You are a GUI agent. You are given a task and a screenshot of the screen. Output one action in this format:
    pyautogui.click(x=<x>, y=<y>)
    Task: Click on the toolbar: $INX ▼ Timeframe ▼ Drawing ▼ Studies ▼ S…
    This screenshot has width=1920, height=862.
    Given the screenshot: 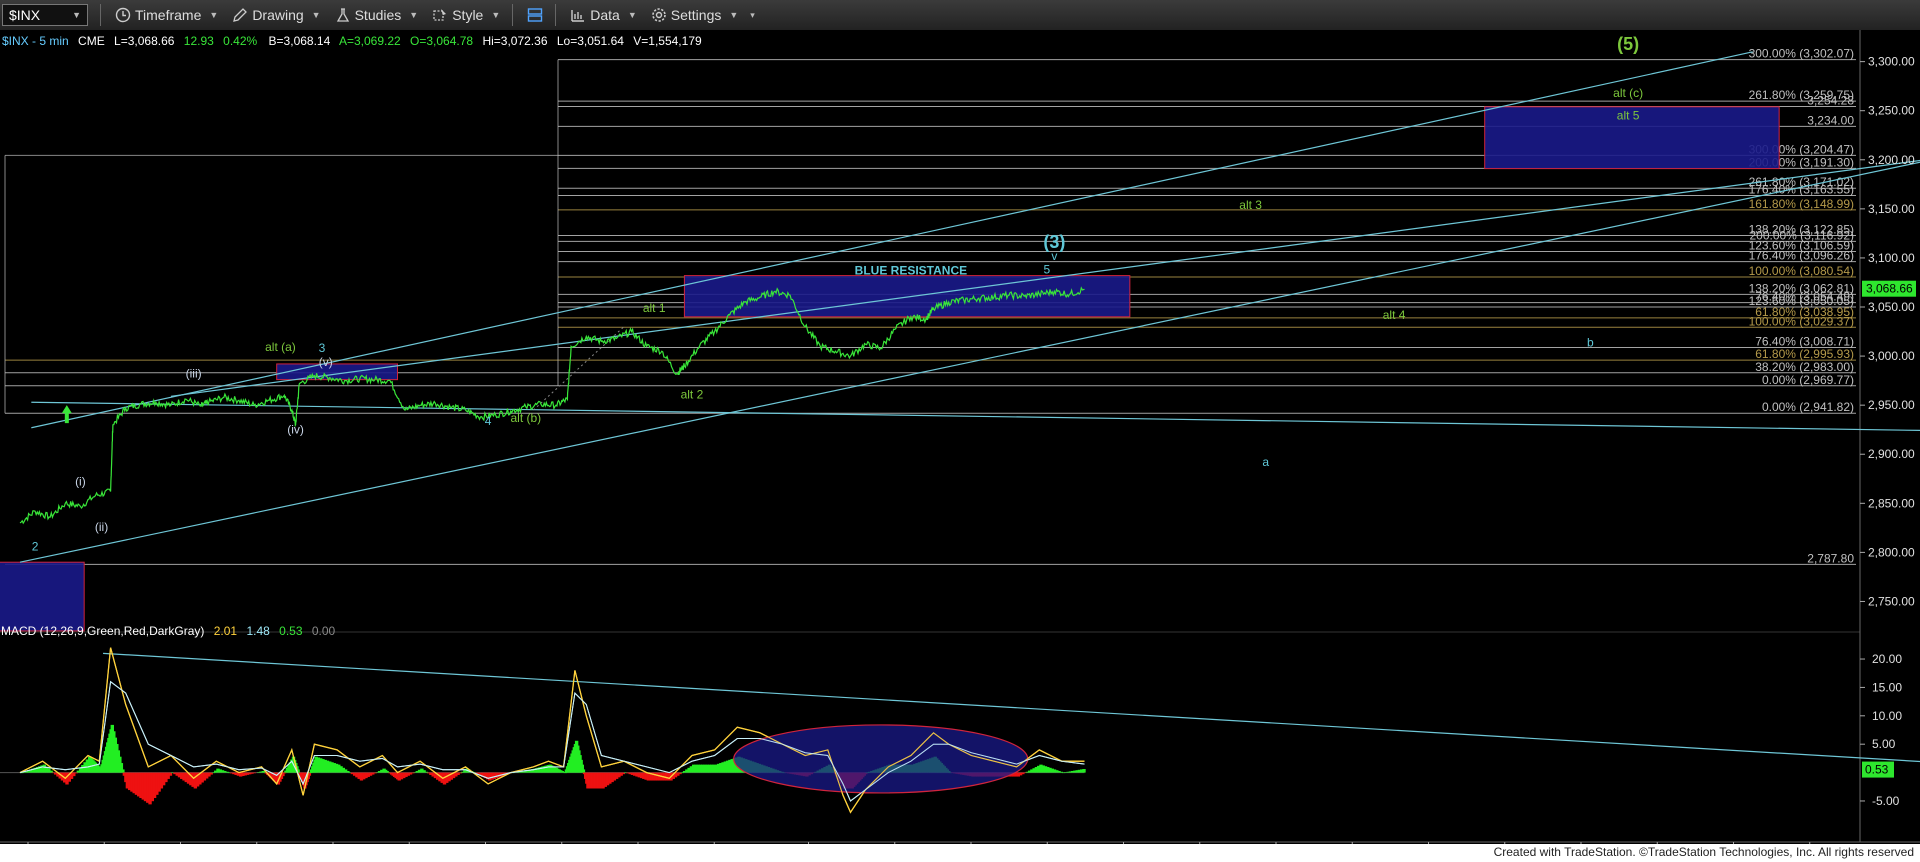 What is the action you would take?
    pyautogui.click(x=960, y=15)
    